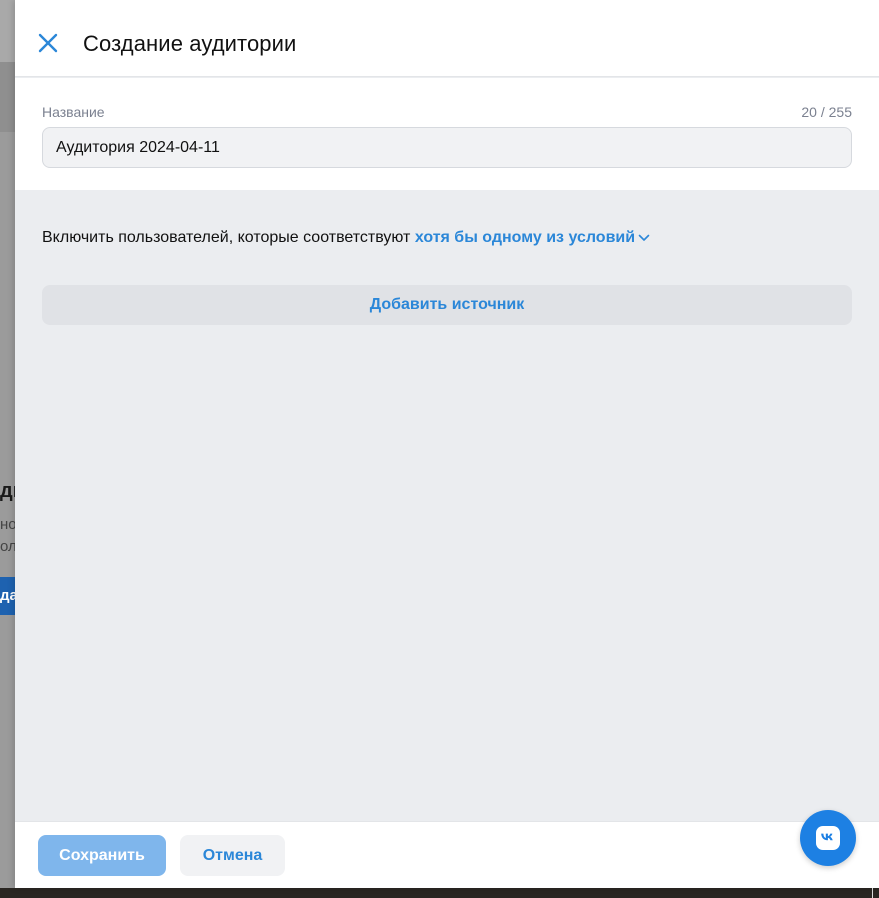  What do you see at coordinates (447, 147) in the screenshot?
I see `audience-name-input` at bounding box center [447, 147].